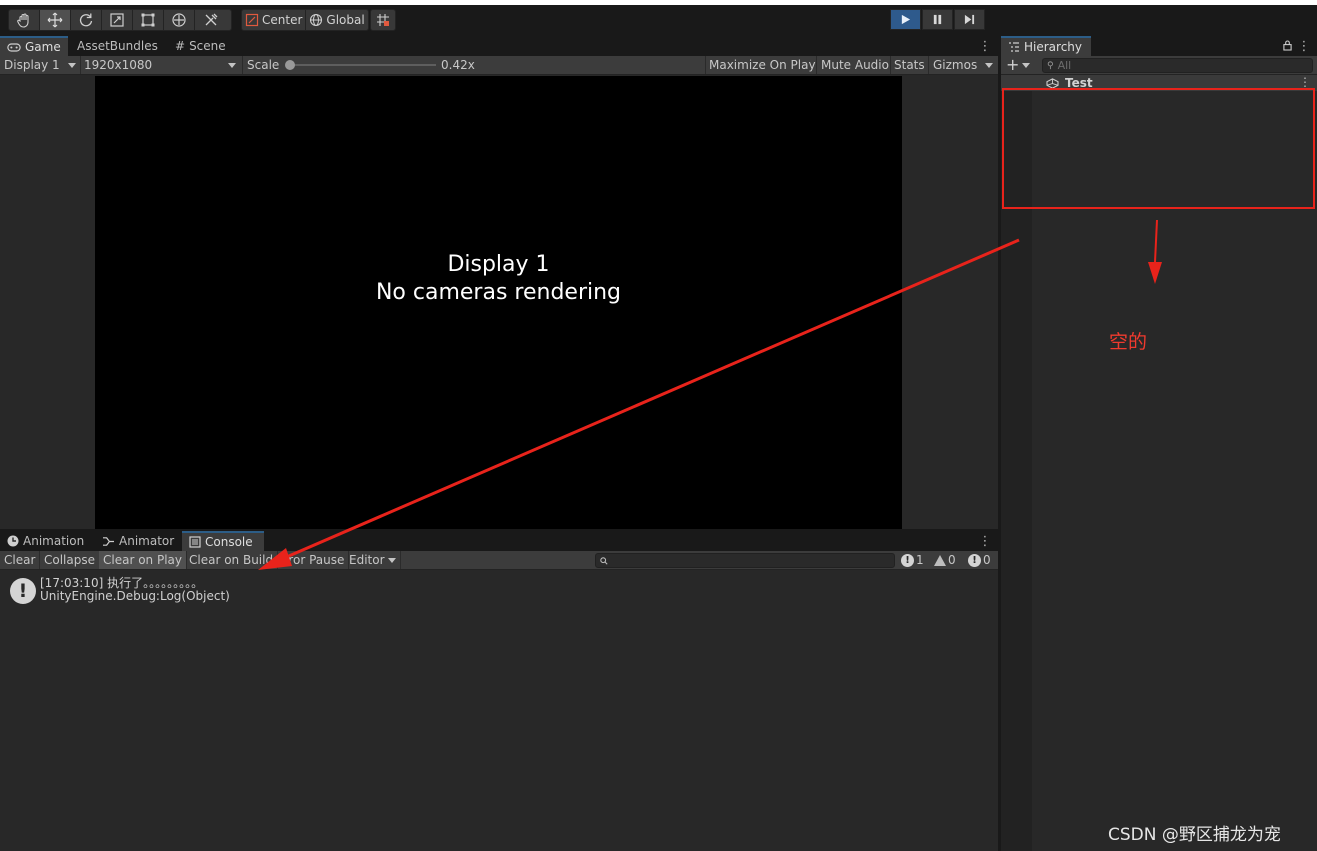 The image size is (1317, 851). I want to click on display-dropdown-arrow-icon, so click(72, 65).